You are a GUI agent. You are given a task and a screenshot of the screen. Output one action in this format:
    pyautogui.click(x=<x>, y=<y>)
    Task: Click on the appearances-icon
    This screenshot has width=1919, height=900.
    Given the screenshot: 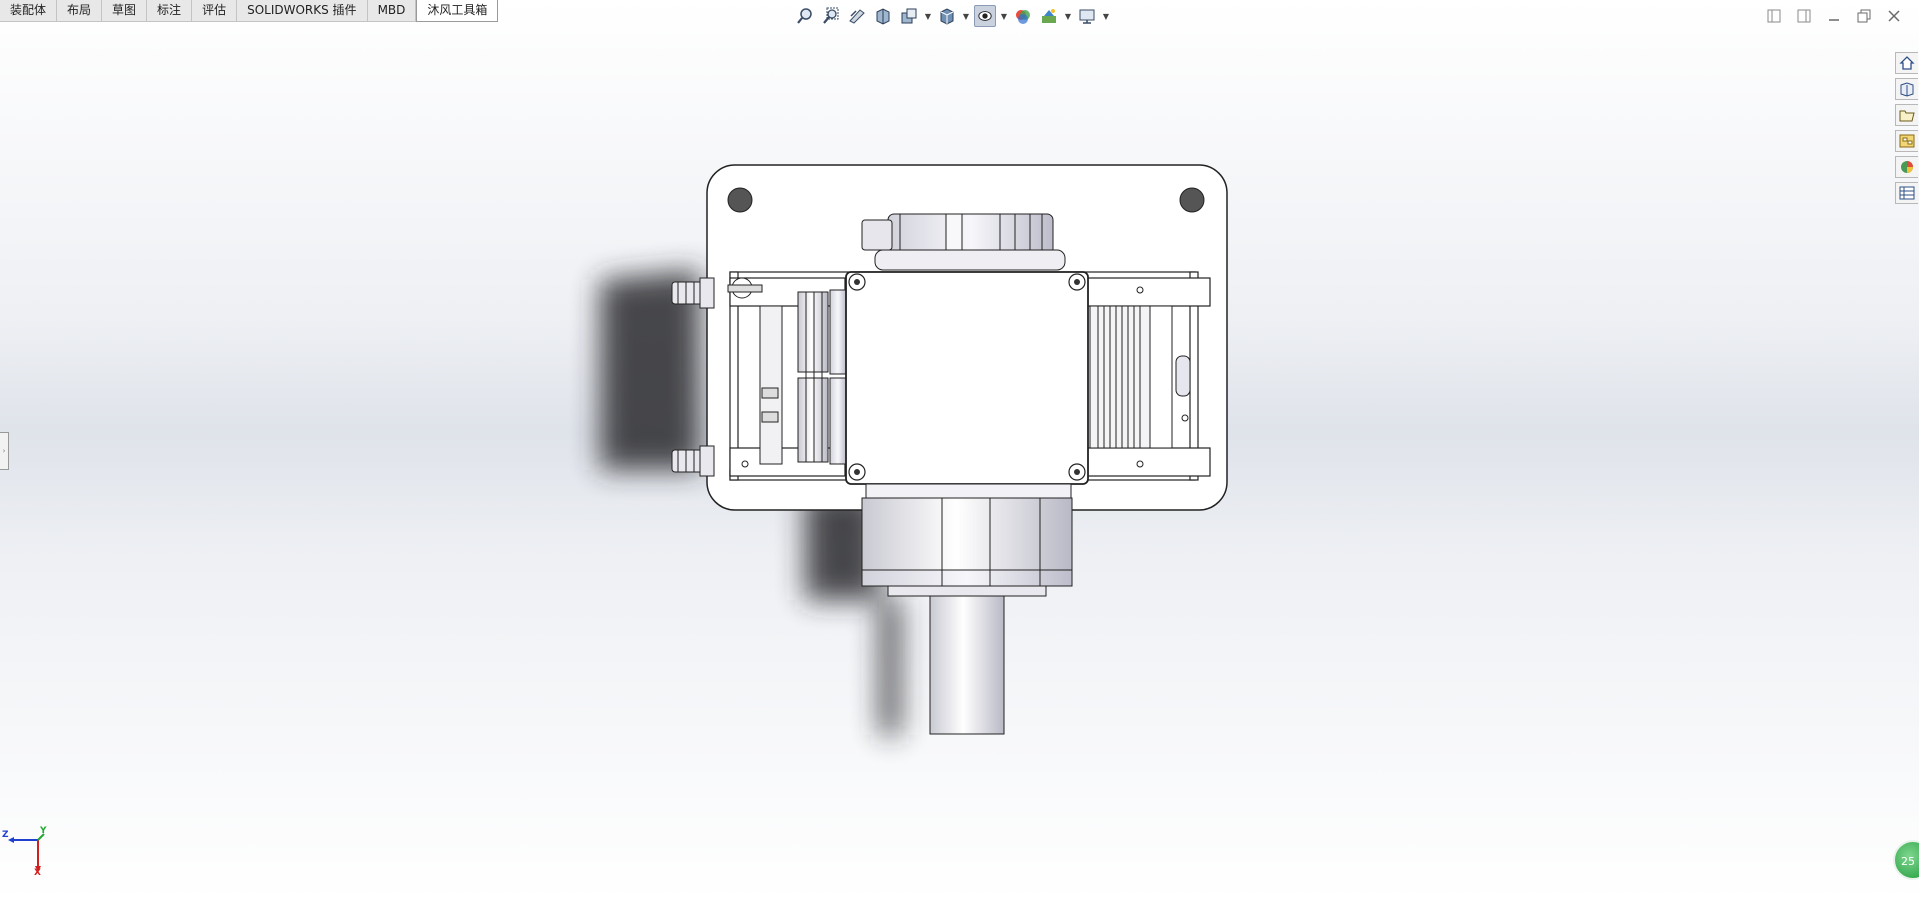 What is the action you would take?
    pyautogui.click(x=1906, y=167)
    